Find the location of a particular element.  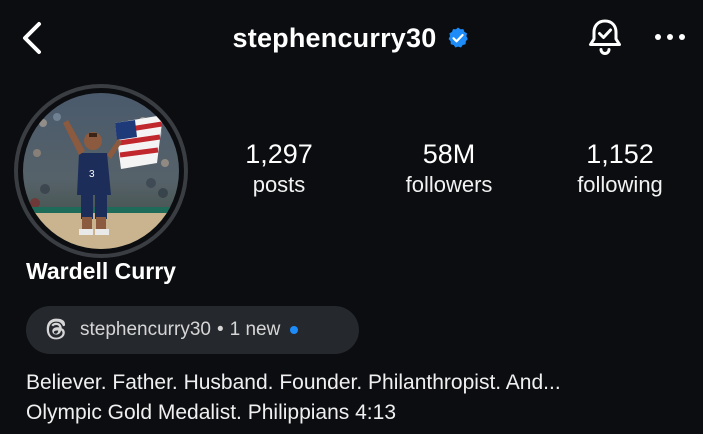

bio-line-2: Olympic Gold Medalist. Philippians 4:13 is located at coordinates (211, 412).